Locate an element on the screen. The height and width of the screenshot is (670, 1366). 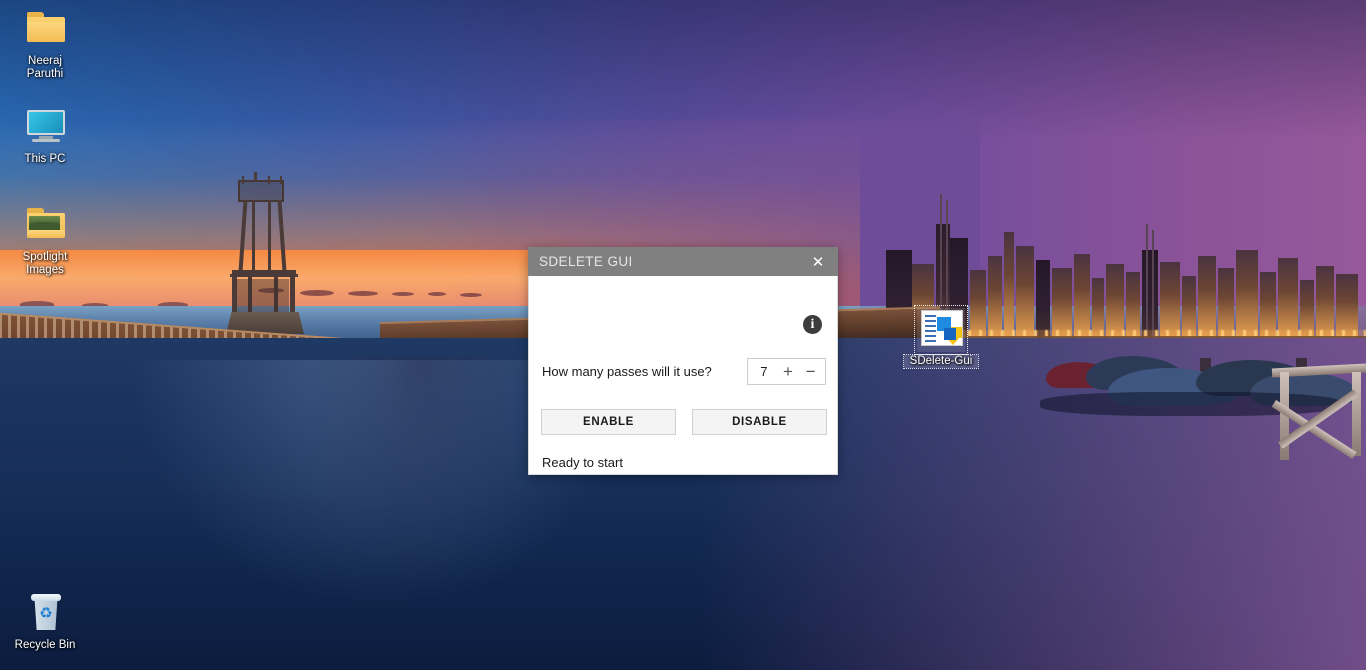
desktop-icon-sdelete-gui: SDelete-Gui is located at coordinates (941, 337).